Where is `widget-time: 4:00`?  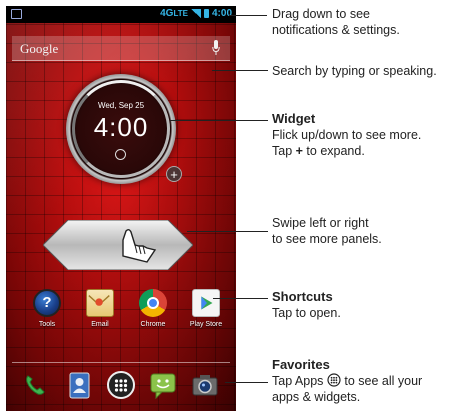
widget-time: 4:00 is located at coordinates (121, 127).